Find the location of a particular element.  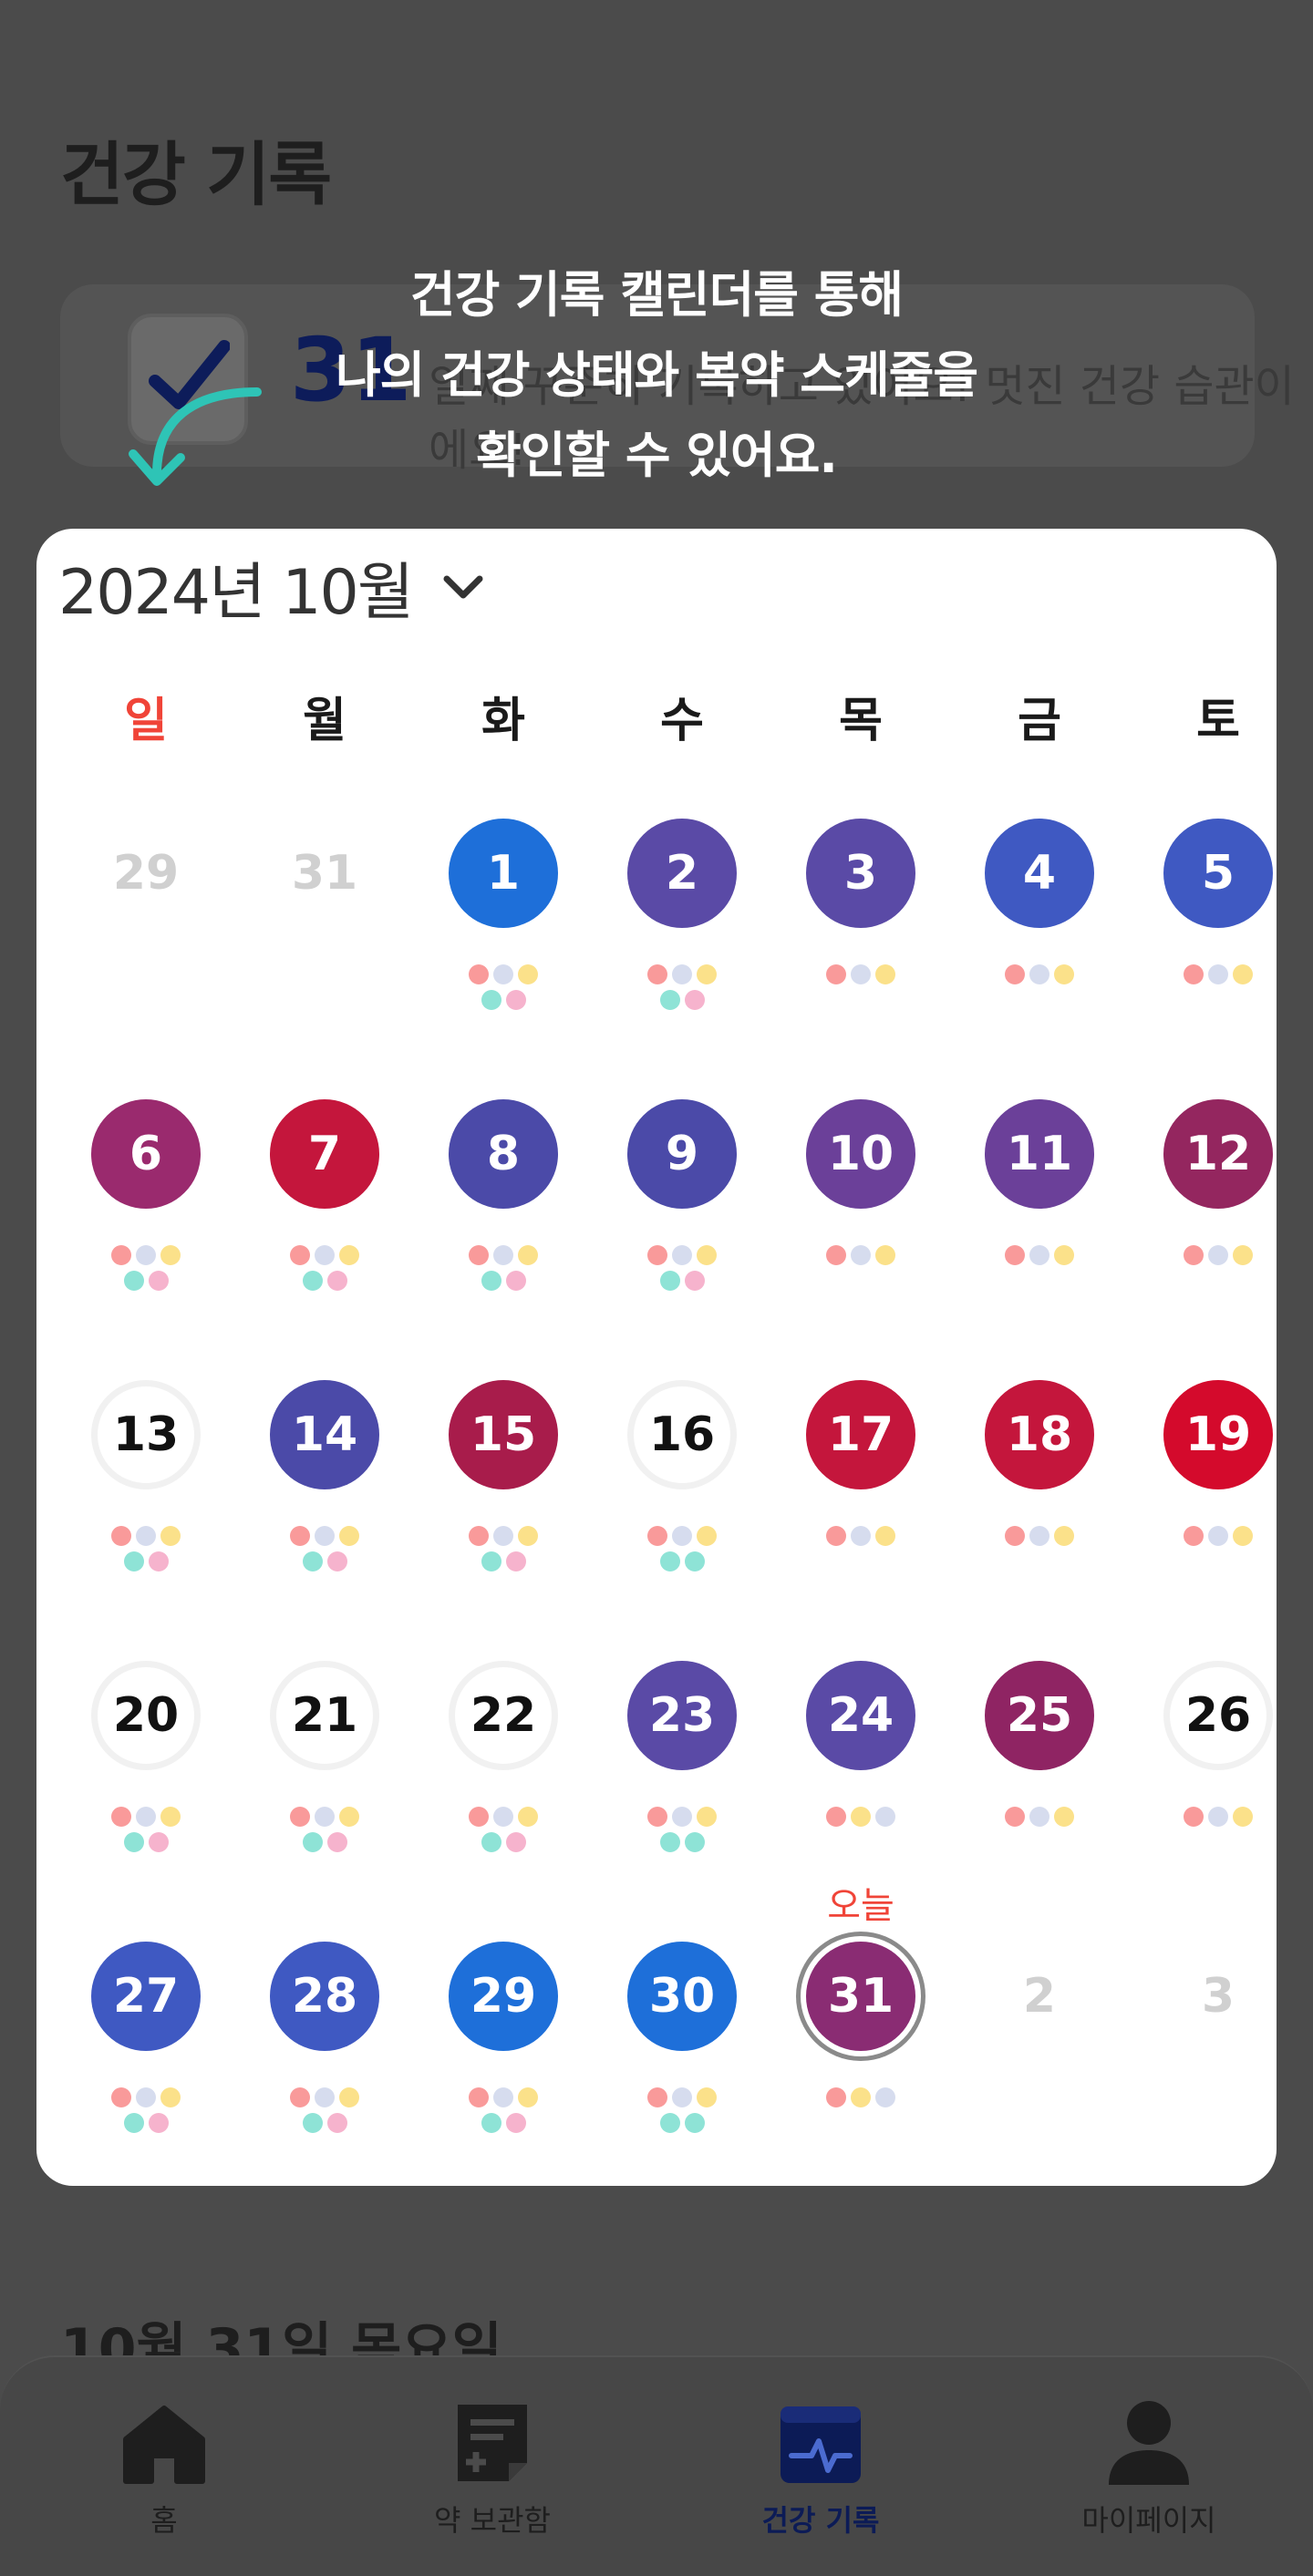

day-number: 25 is located at coordinates (1039, 1715).